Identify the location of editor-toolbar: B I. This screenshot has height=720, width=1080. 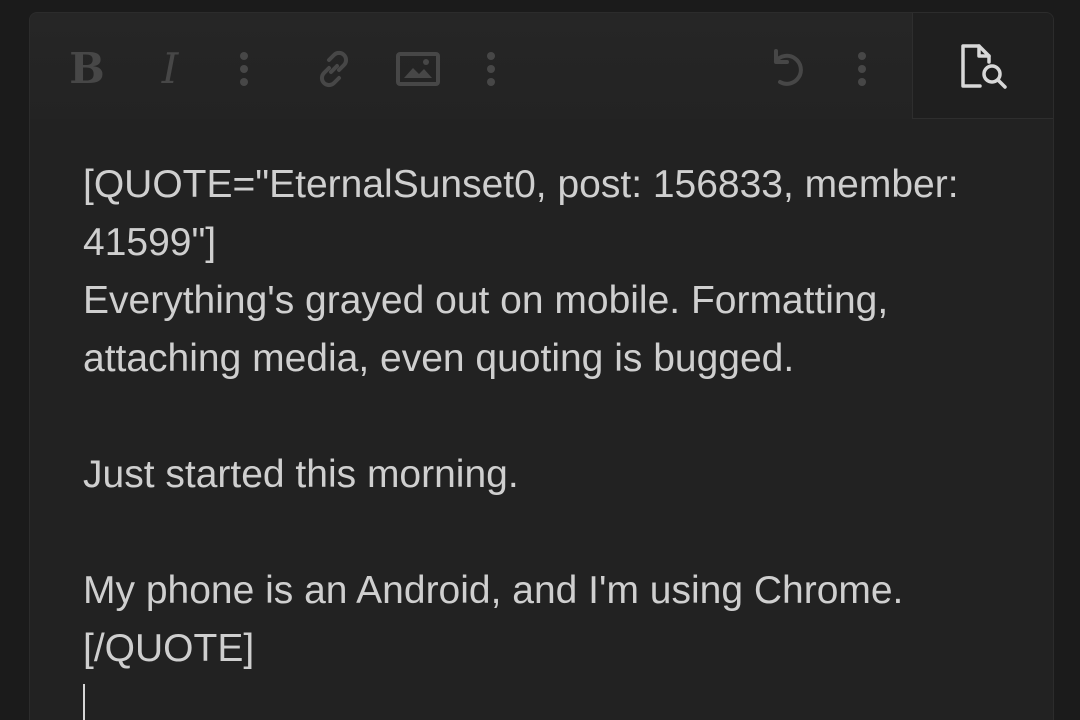
(541, 66).